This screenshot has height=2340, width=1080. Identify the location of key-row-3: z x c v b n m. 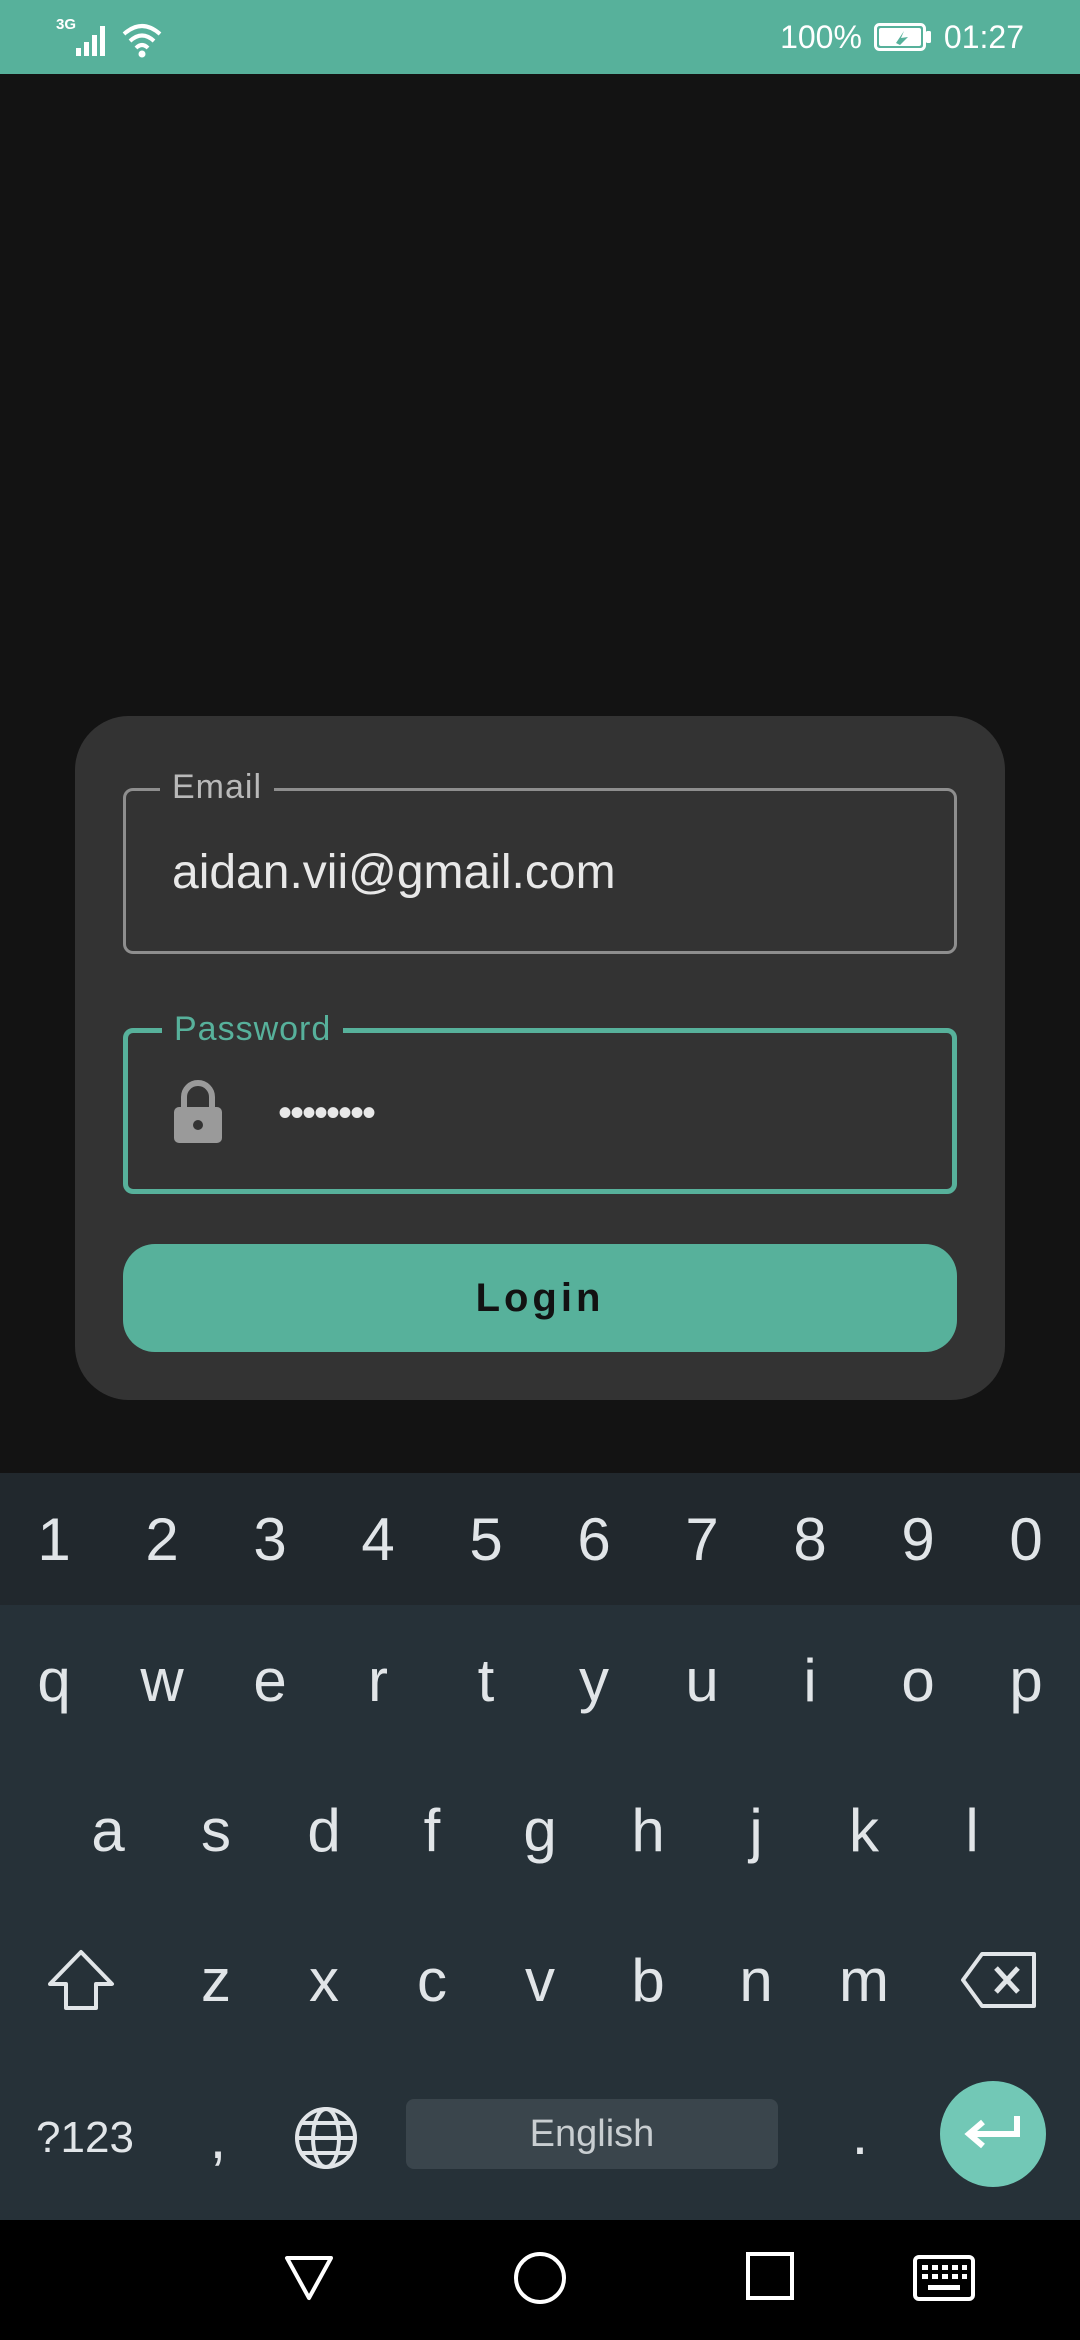
(540, 1980).